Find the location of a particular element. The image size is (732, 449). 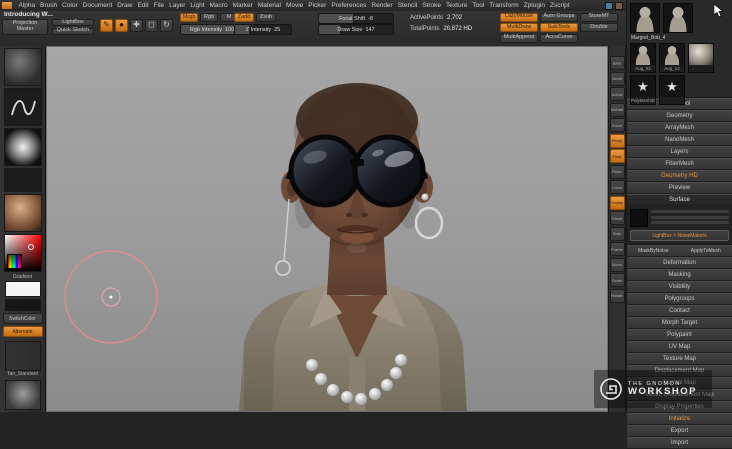

draw-size-slider: Draw Size 147 is located at coordinates (356, 29).